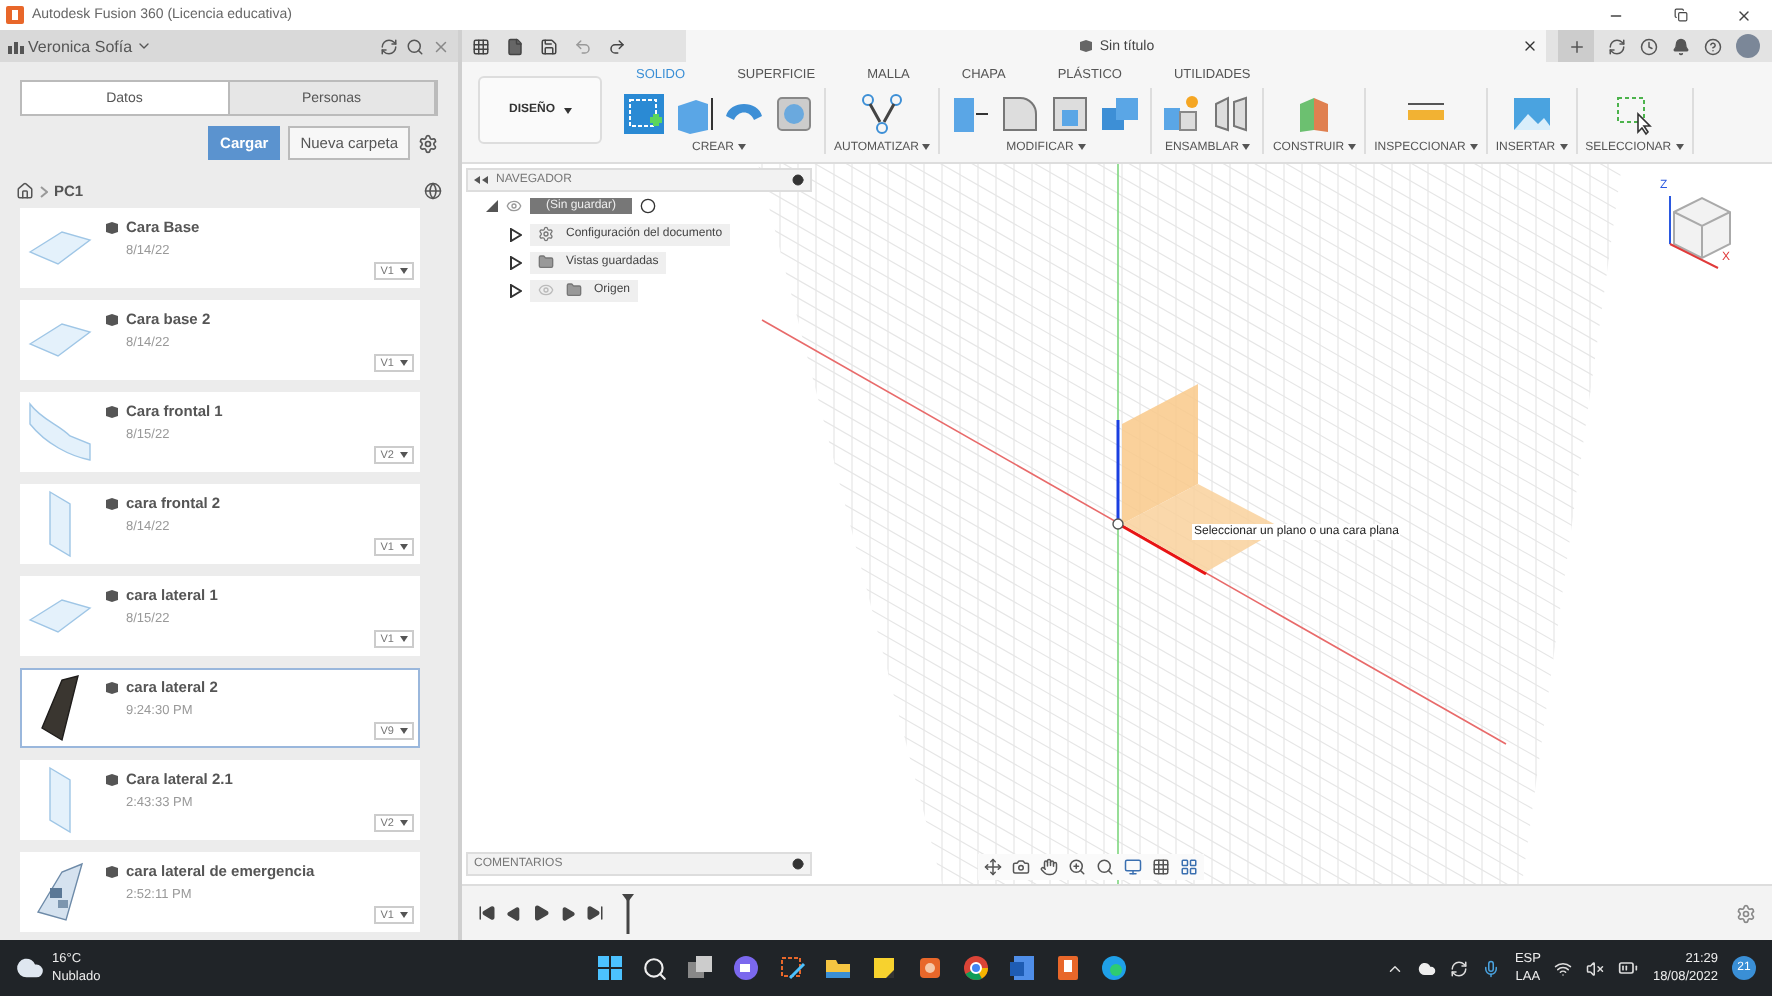 This screenshot has width=1772, height=996. Describe the element at coordinates (644, 113) in the screenshot. I see `sketch-icon` at that location.